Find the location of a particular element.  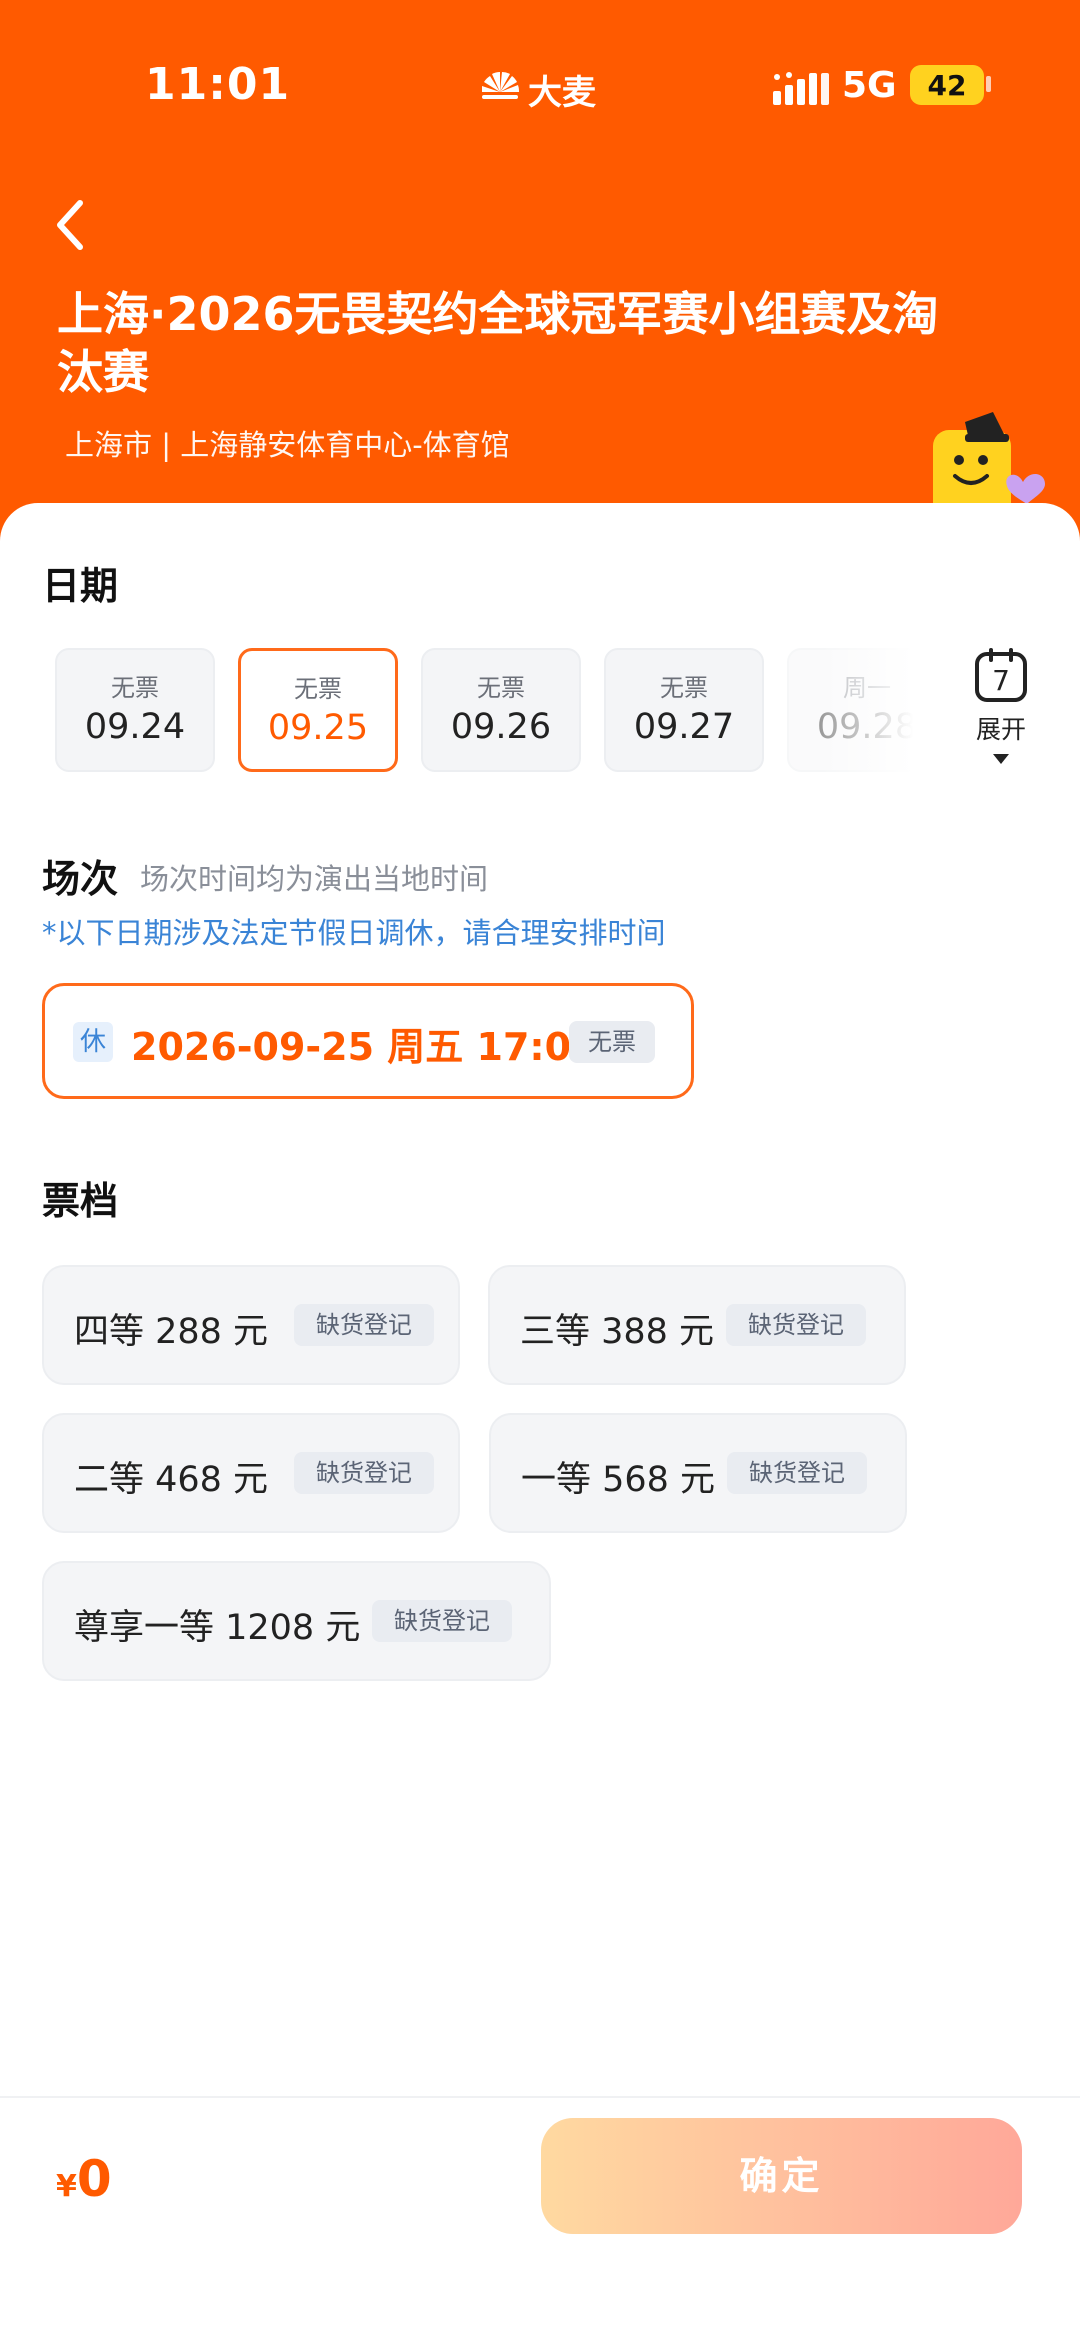

session-option-selected: 休 2026-09-25 周五 17:00 无票 is located at coordinates (368, 1041).